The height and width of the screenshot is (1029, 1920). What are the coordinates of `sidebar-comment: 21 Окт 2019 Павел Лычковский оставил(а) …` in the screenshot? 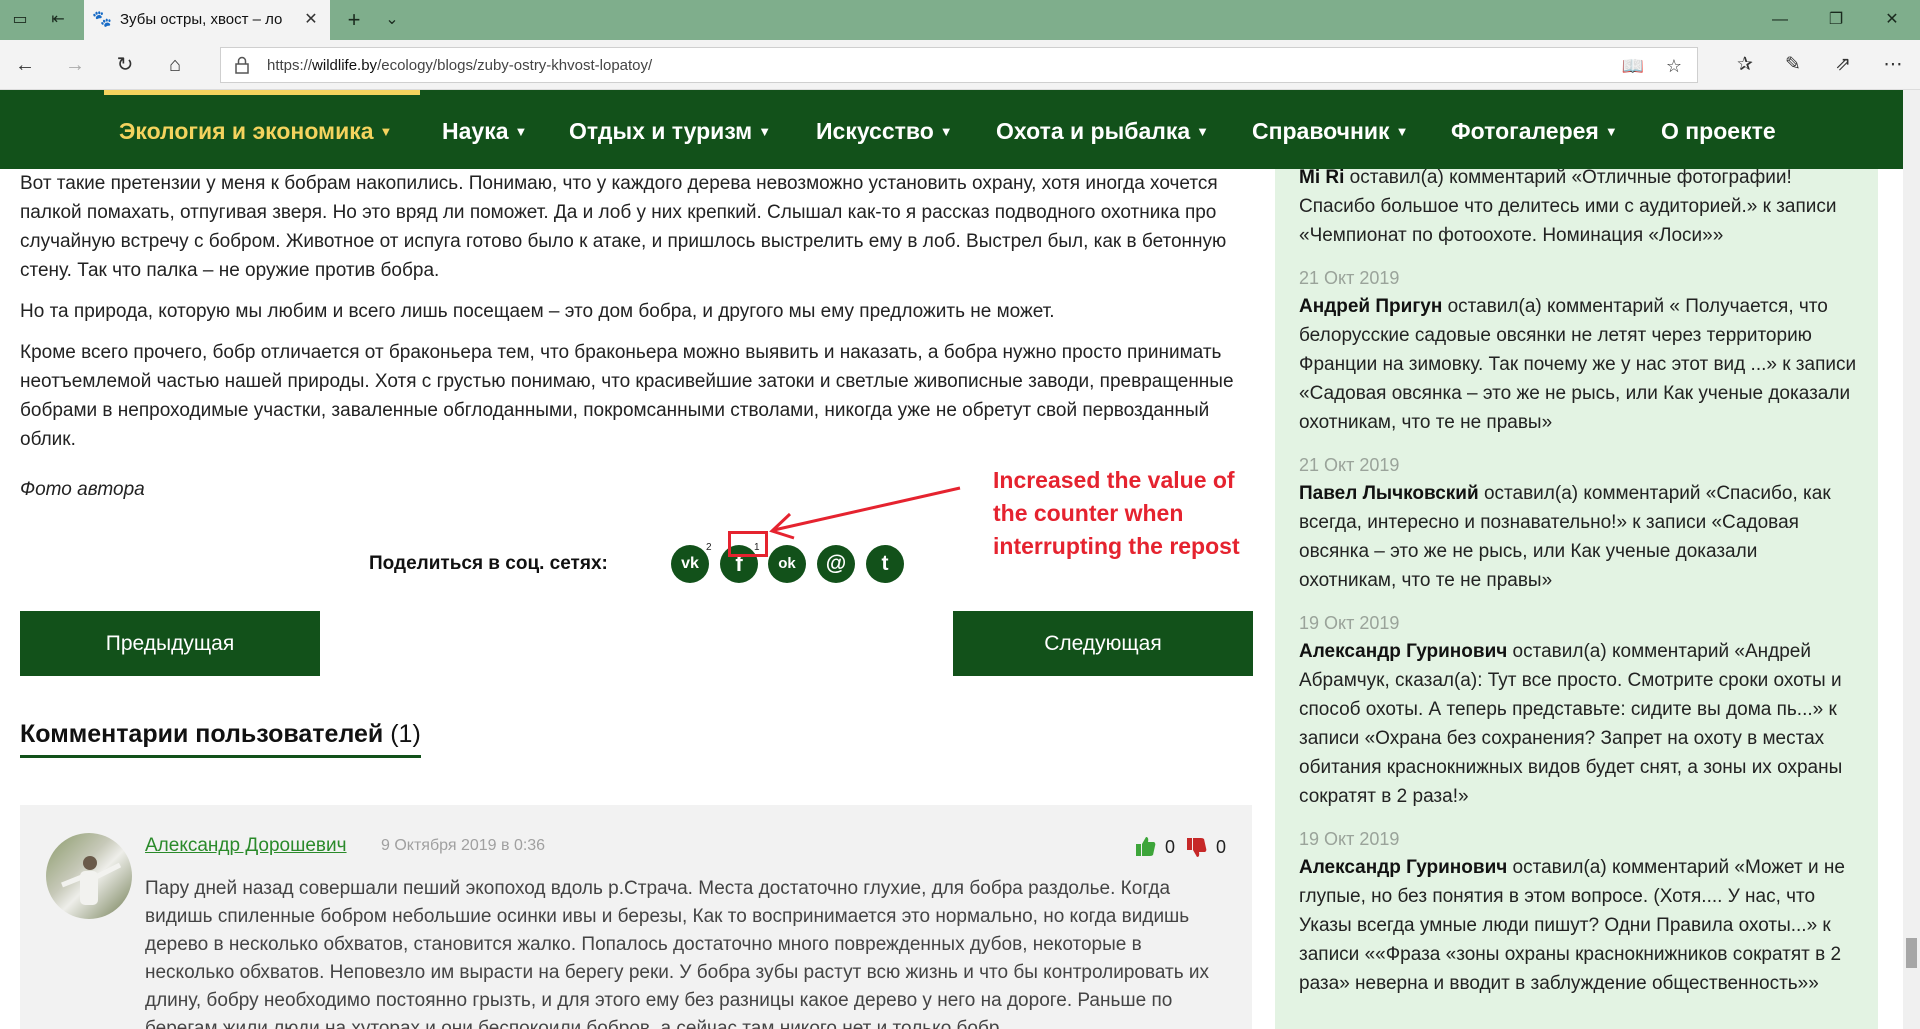 It's located at (1579, 523).